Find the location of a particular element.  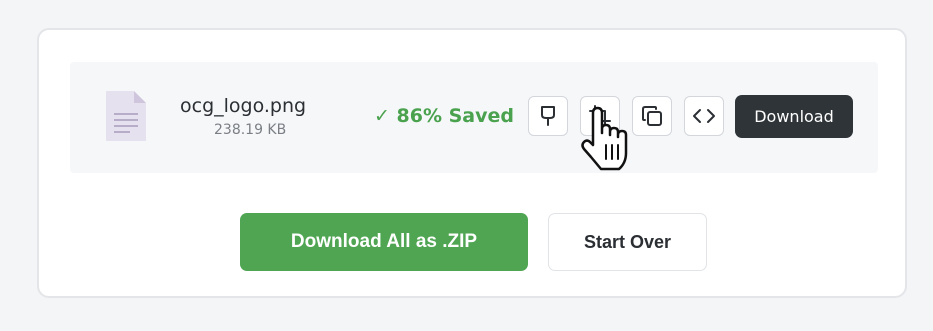

download-all-zip-button: Download All as .ZIP is located at coordinates (384, 242).